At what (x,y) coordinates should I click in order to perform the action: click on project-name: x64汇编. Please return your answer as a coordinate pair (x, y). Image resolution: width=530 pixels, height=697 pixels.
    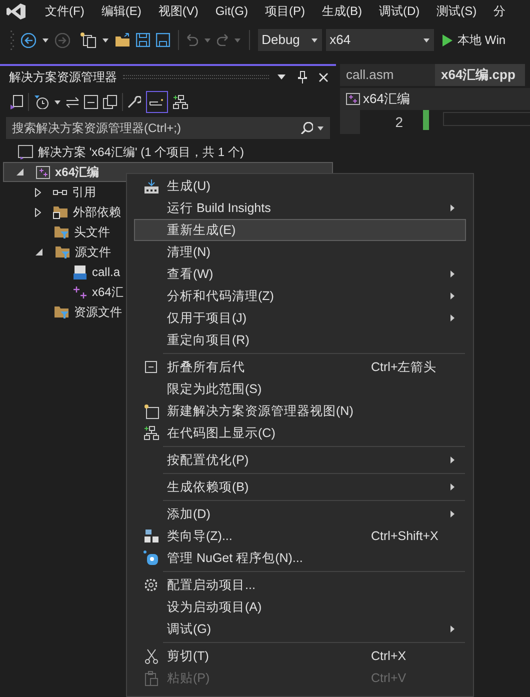
    Looking at the image, I should click on (386, 99).